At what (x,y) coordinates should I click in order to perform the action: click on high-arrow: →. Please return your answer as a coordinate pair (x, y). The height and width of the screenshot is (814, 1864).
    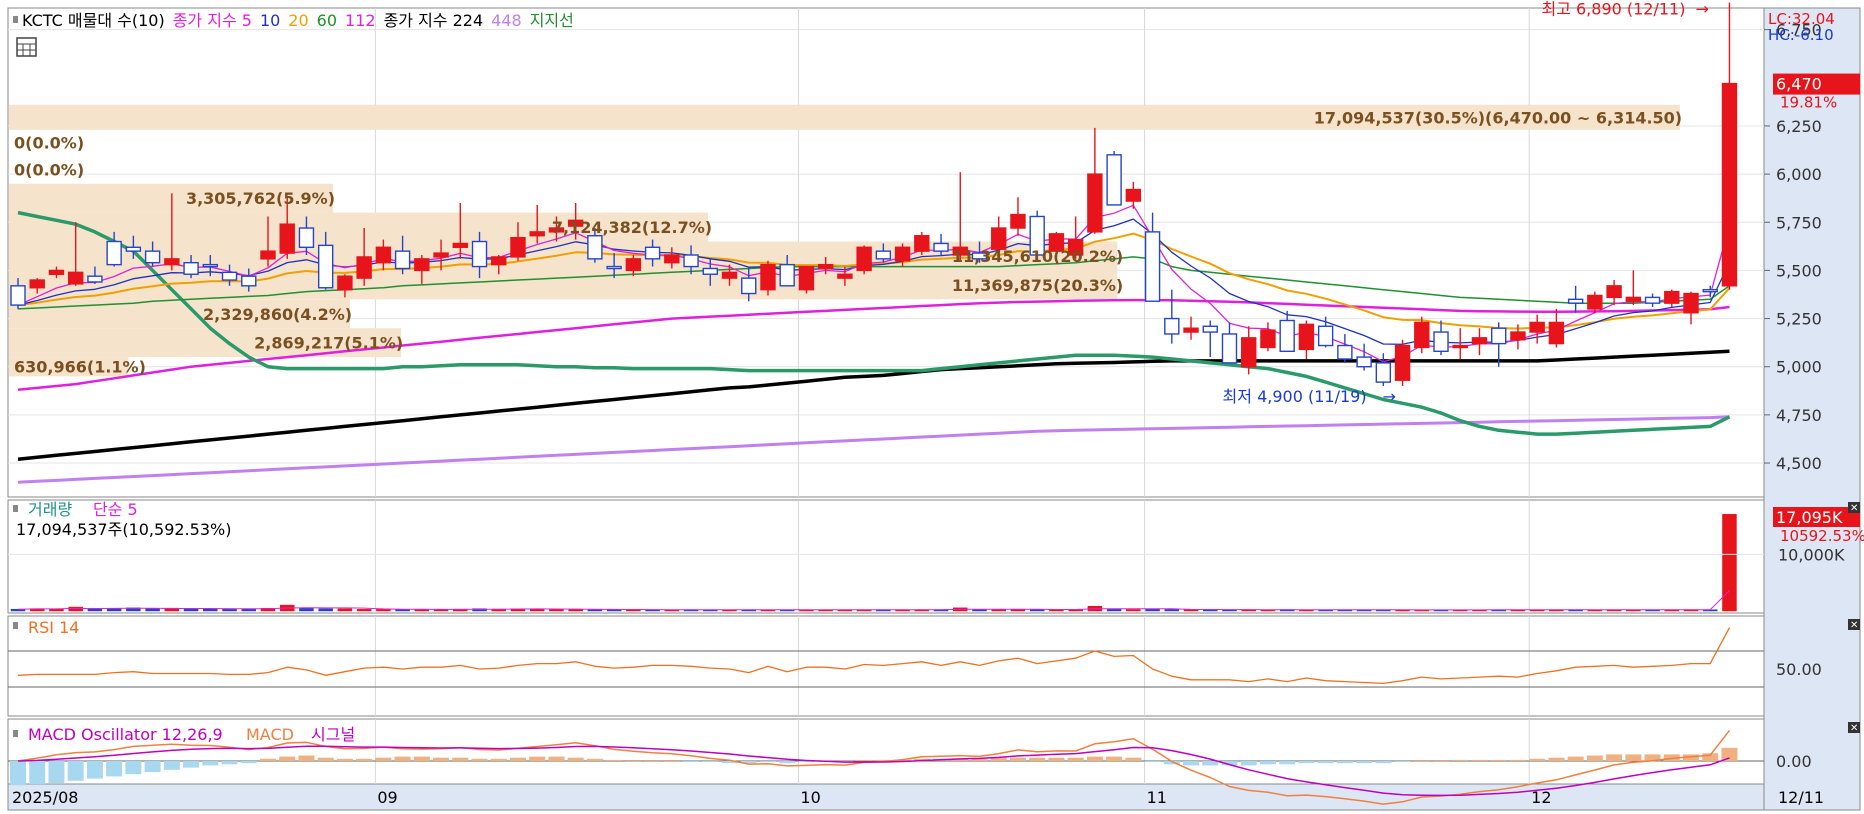
    Looking at the image, I should click on (1701, 9).